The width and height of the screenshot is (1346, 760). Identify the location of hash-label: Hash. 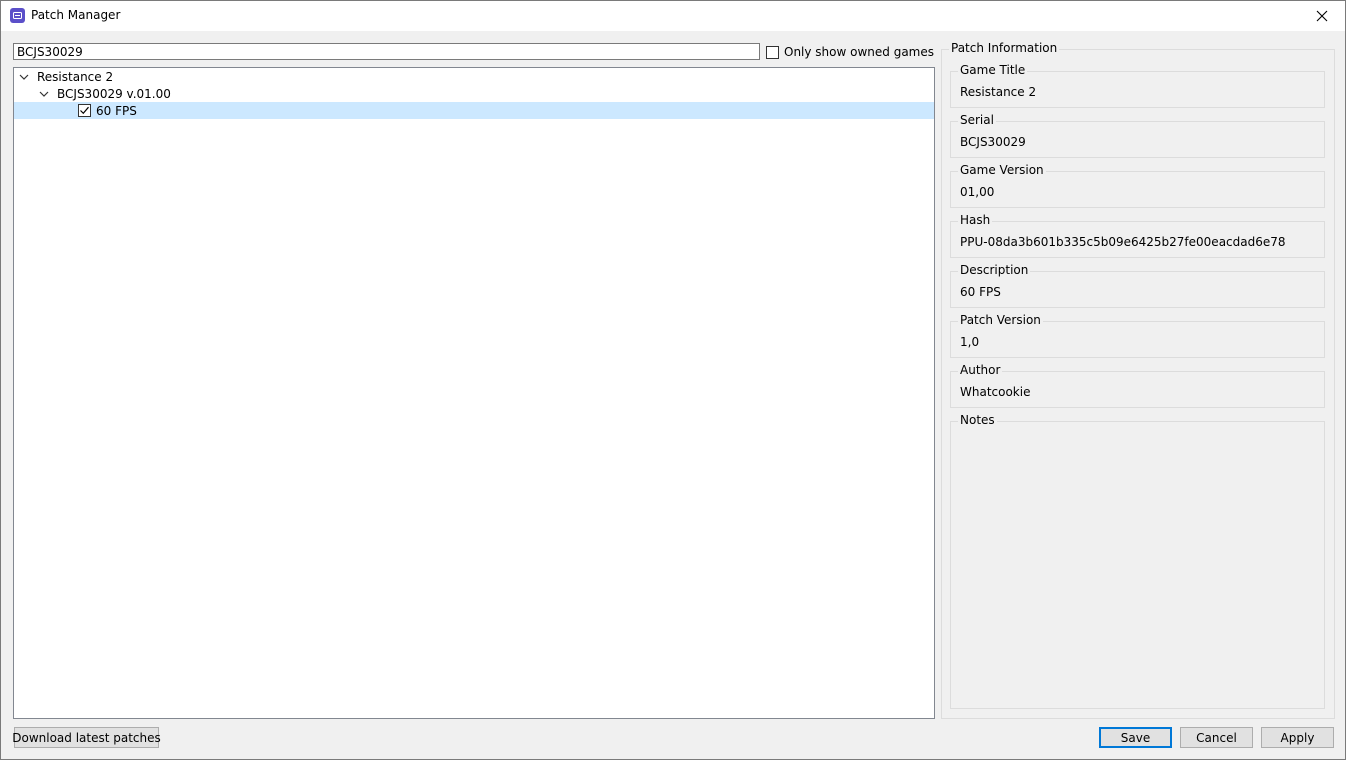
(975, 220).